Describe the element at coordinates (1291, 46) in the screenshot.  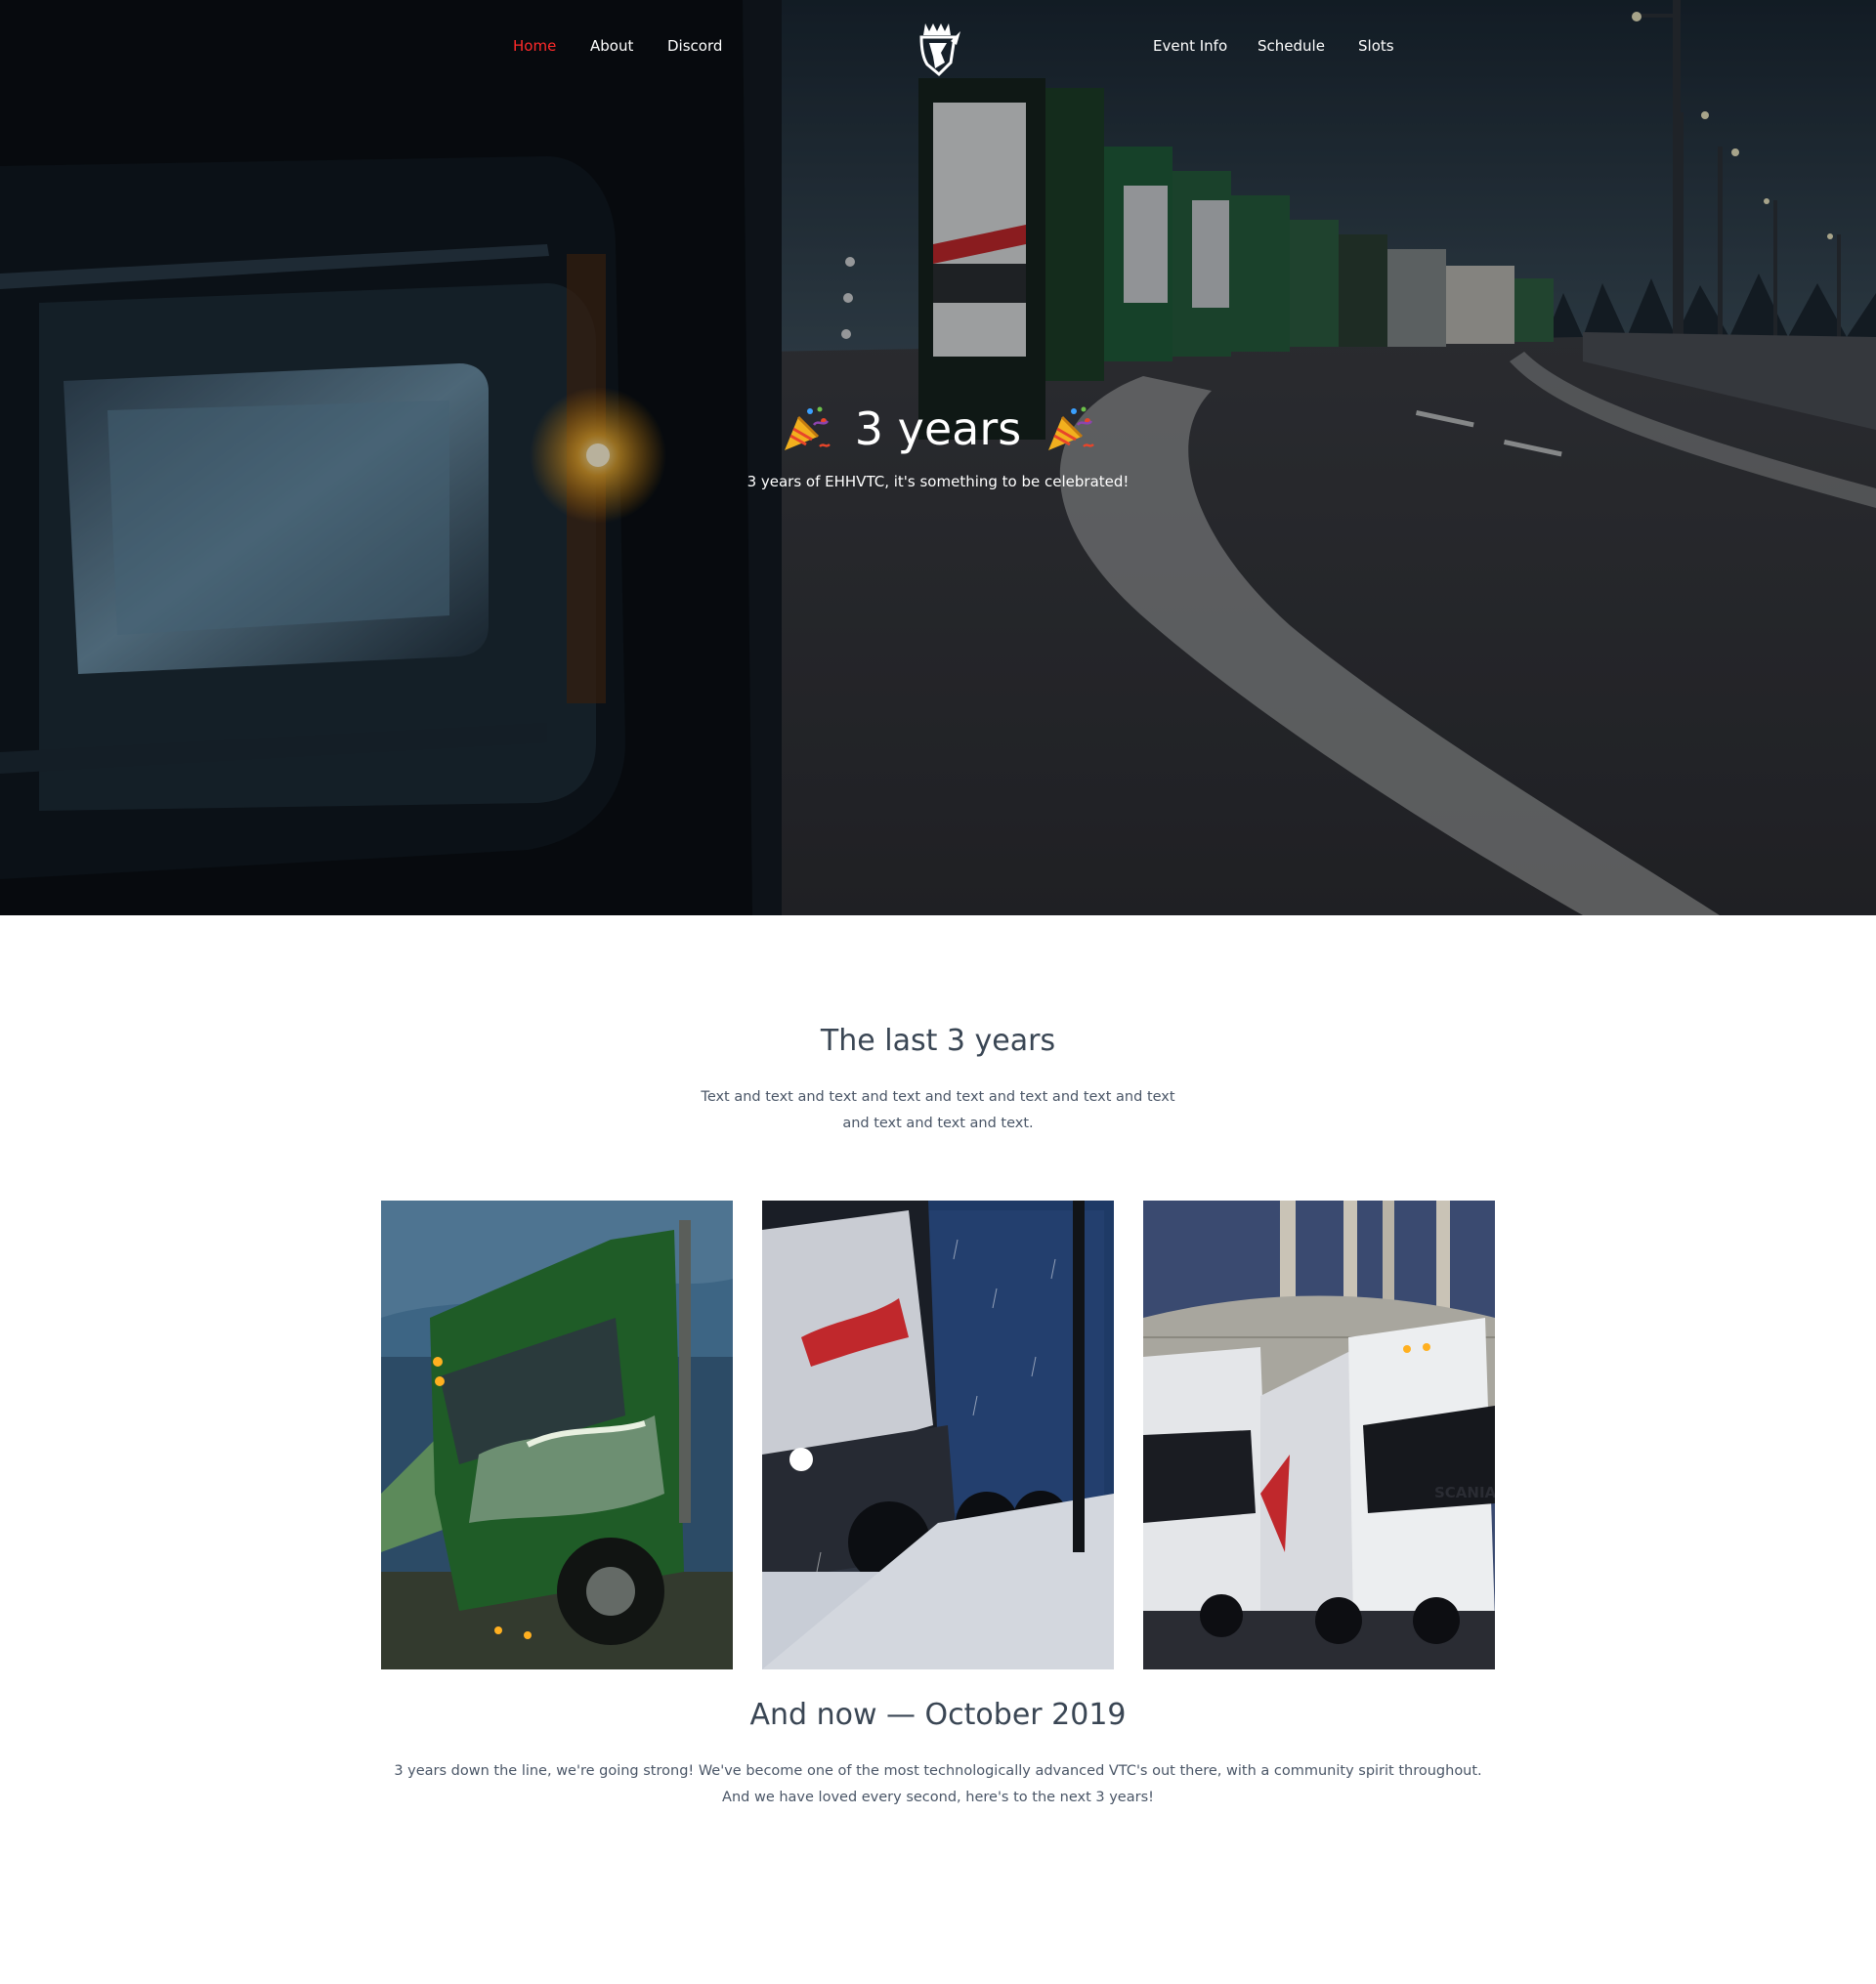
I see `nav-link-schedule: Schedule` at that location.